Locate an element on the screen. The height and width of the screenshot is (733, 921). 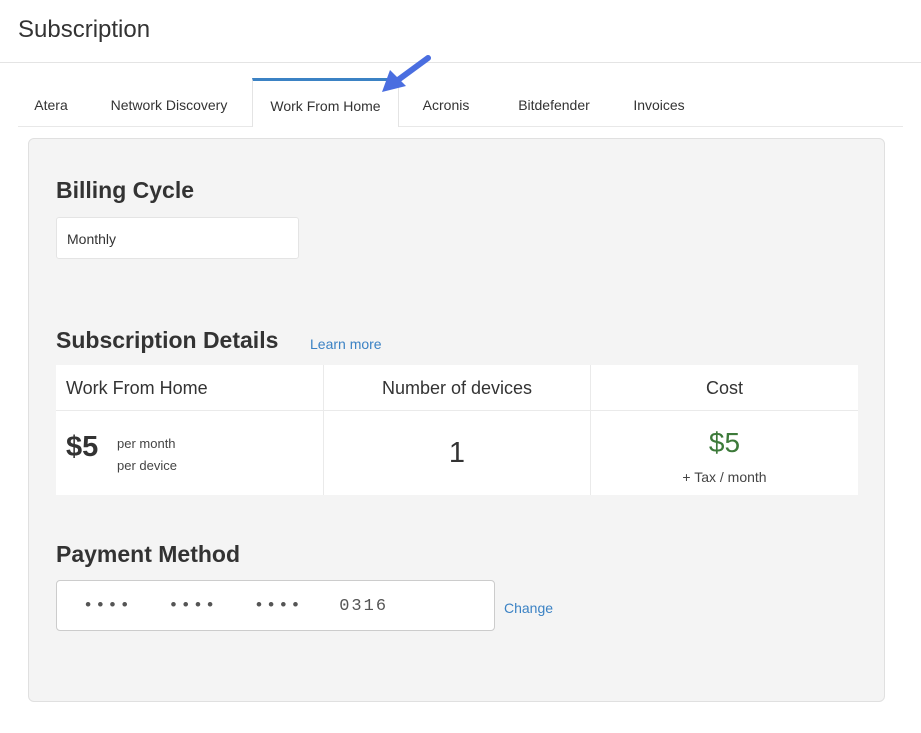
billing-cycle-heading: Billing Cycle is located at coordinates (125, 190).